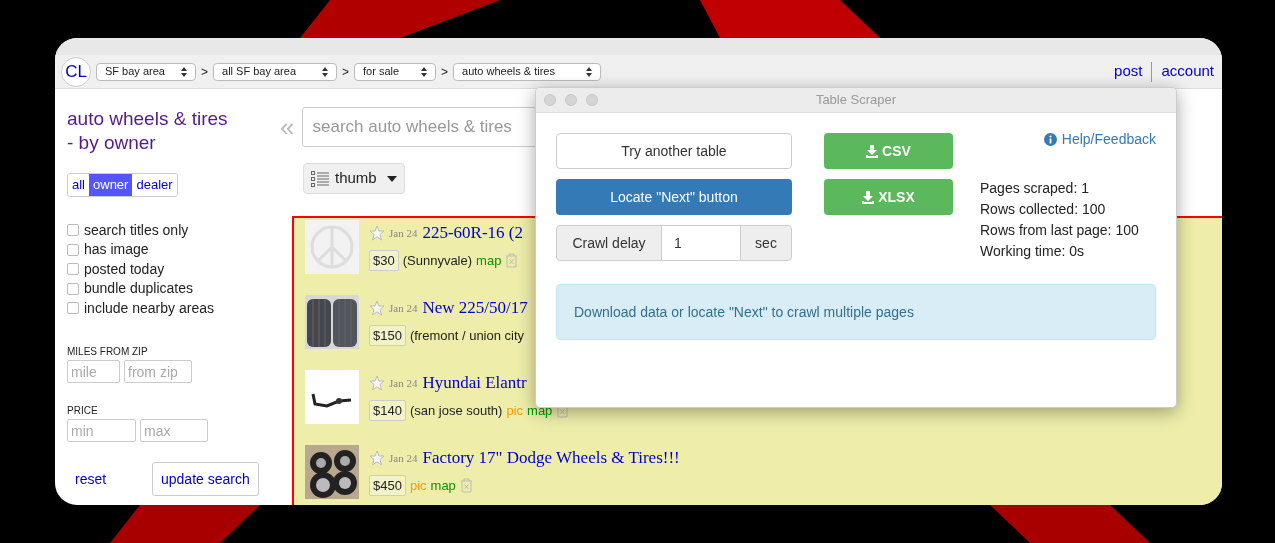  What do you see at coordinates (138, 289) in the screenshot?
I see `checkbox-label: bundle duplicates` at bounding box center [138, 289].